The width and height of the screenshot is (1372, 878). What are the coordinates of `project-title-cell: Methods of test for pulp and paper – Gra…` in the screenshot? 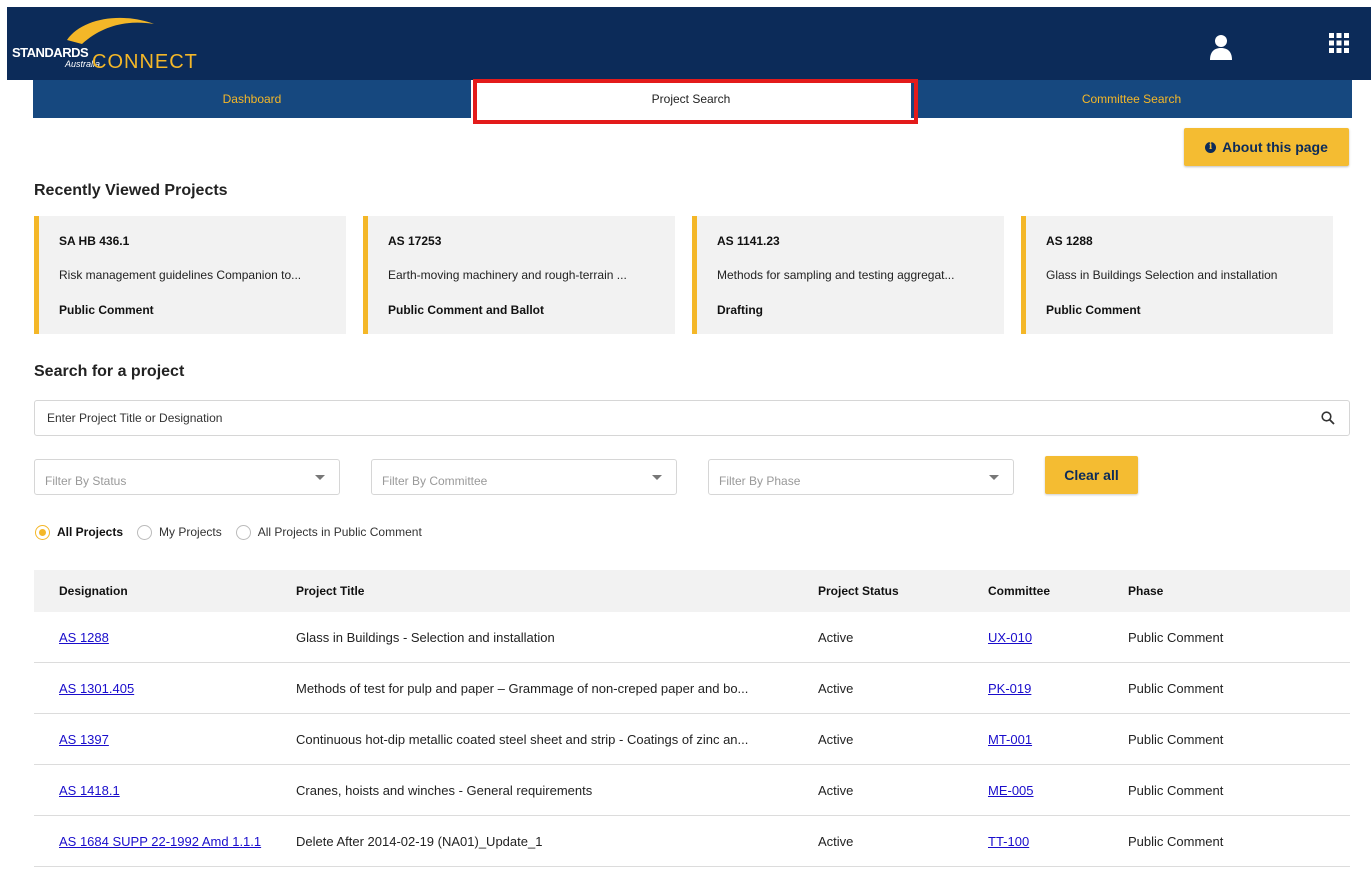 It's located at (522, 688).